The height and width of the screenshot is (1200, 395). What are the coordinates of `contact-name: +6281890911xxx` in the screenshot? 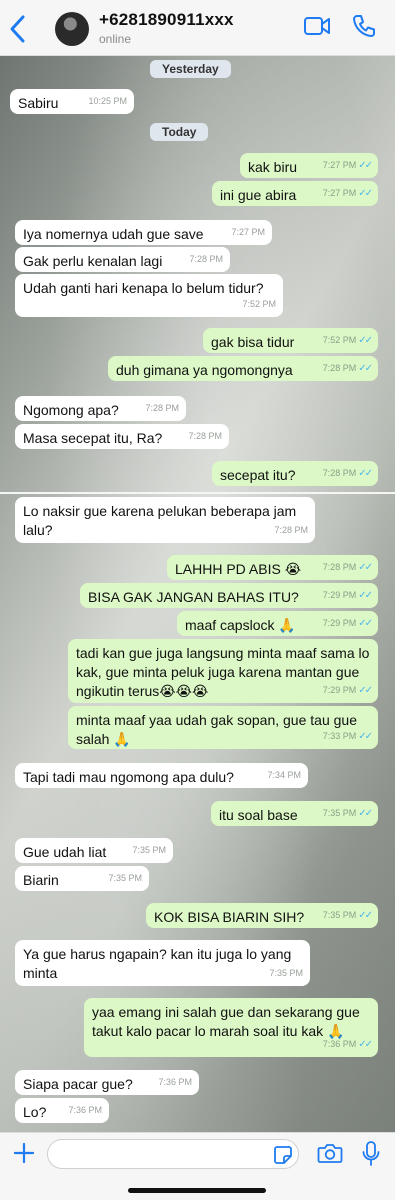 It's located at (166, 20).